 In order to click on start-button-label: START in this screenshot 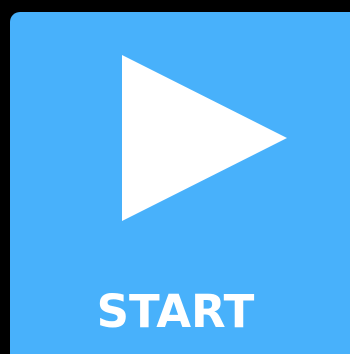, I will do `click(175, 311)`.